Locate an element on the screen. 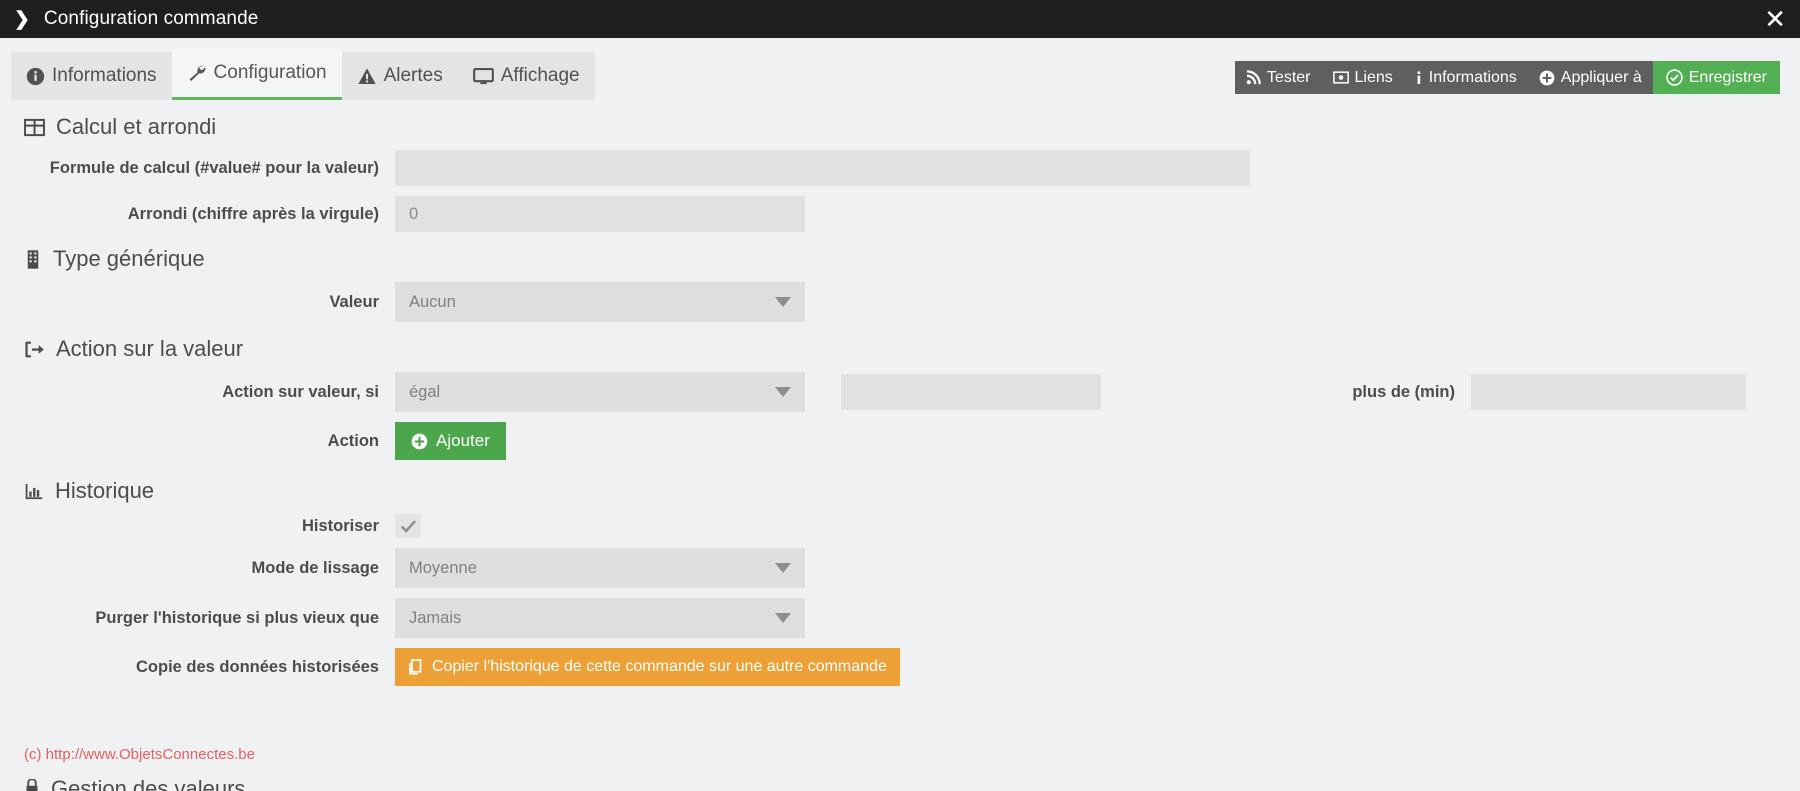 Image resolution: width=1800 pixels, height=791 pixels. lissage-select: Moyenne is located at coordinates (600, 568).